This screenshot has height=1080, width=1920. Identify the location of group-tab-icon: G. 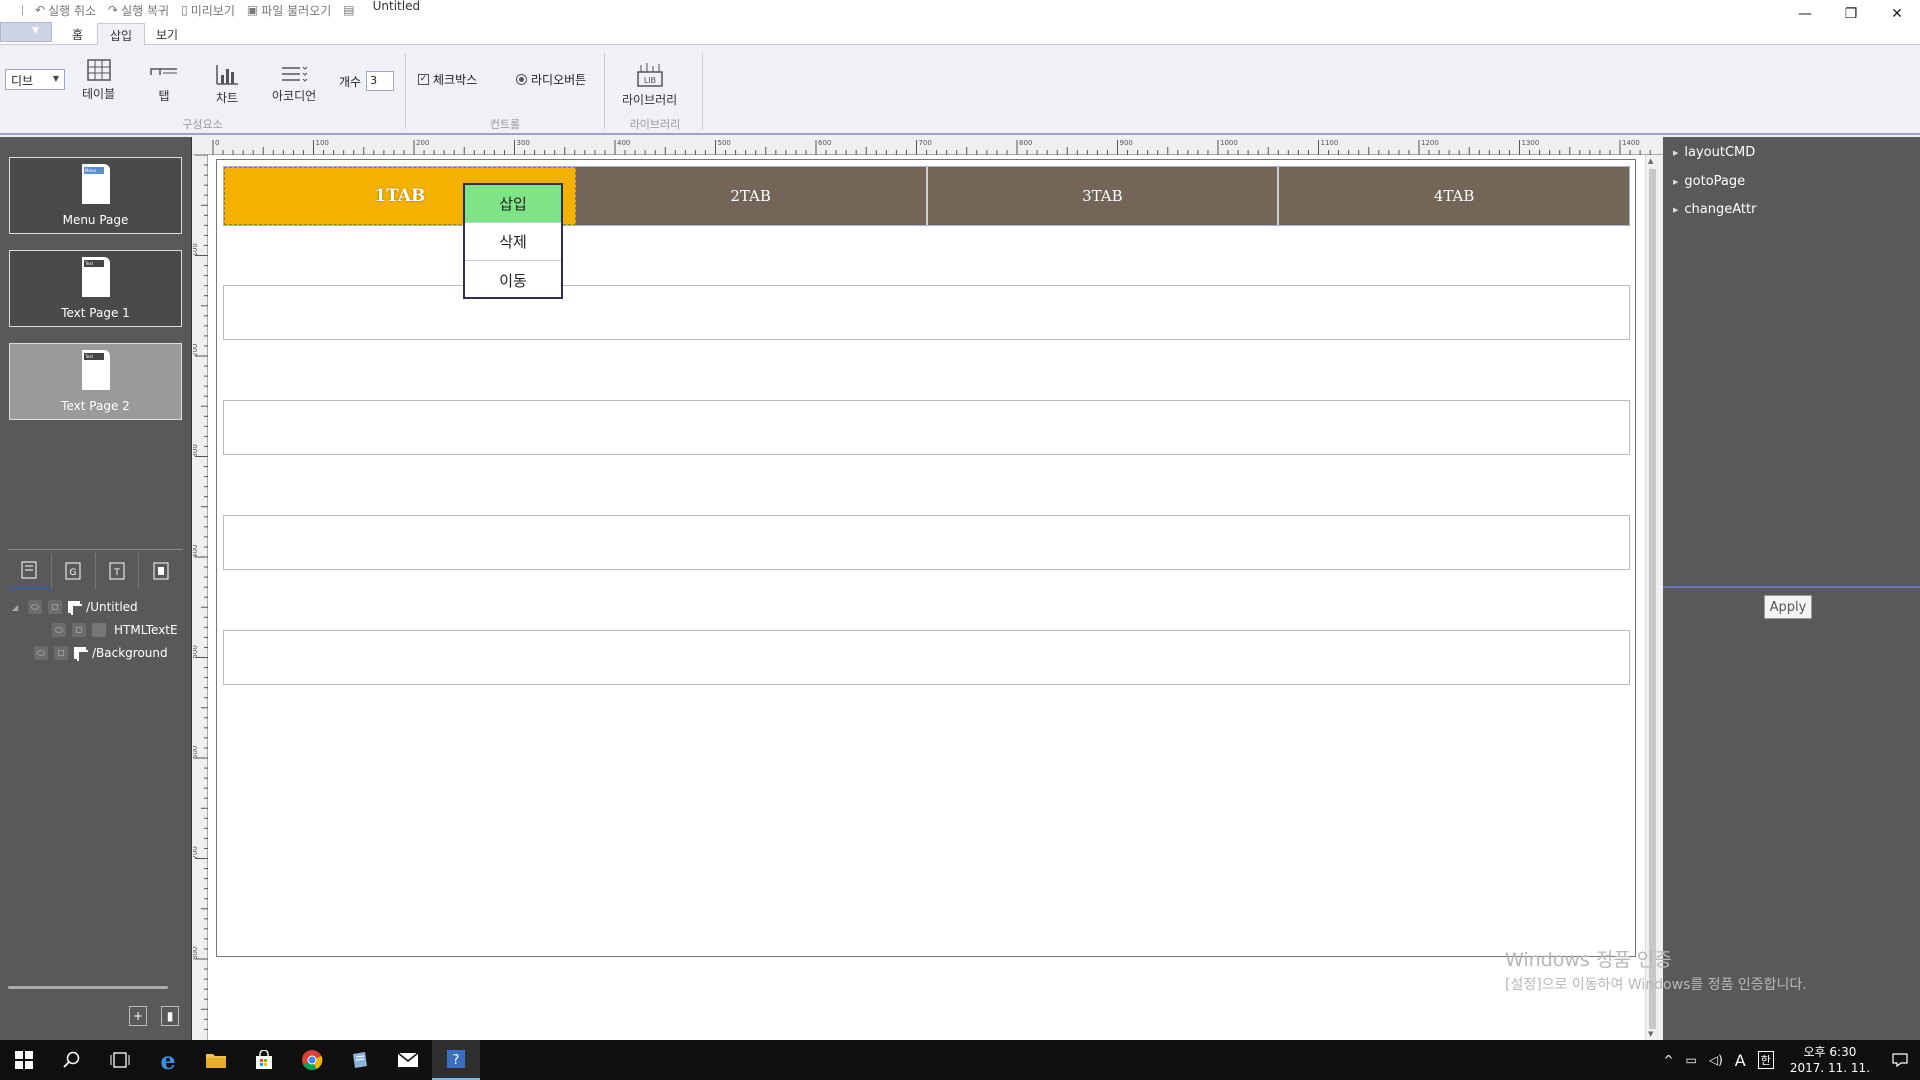
(74, 571).